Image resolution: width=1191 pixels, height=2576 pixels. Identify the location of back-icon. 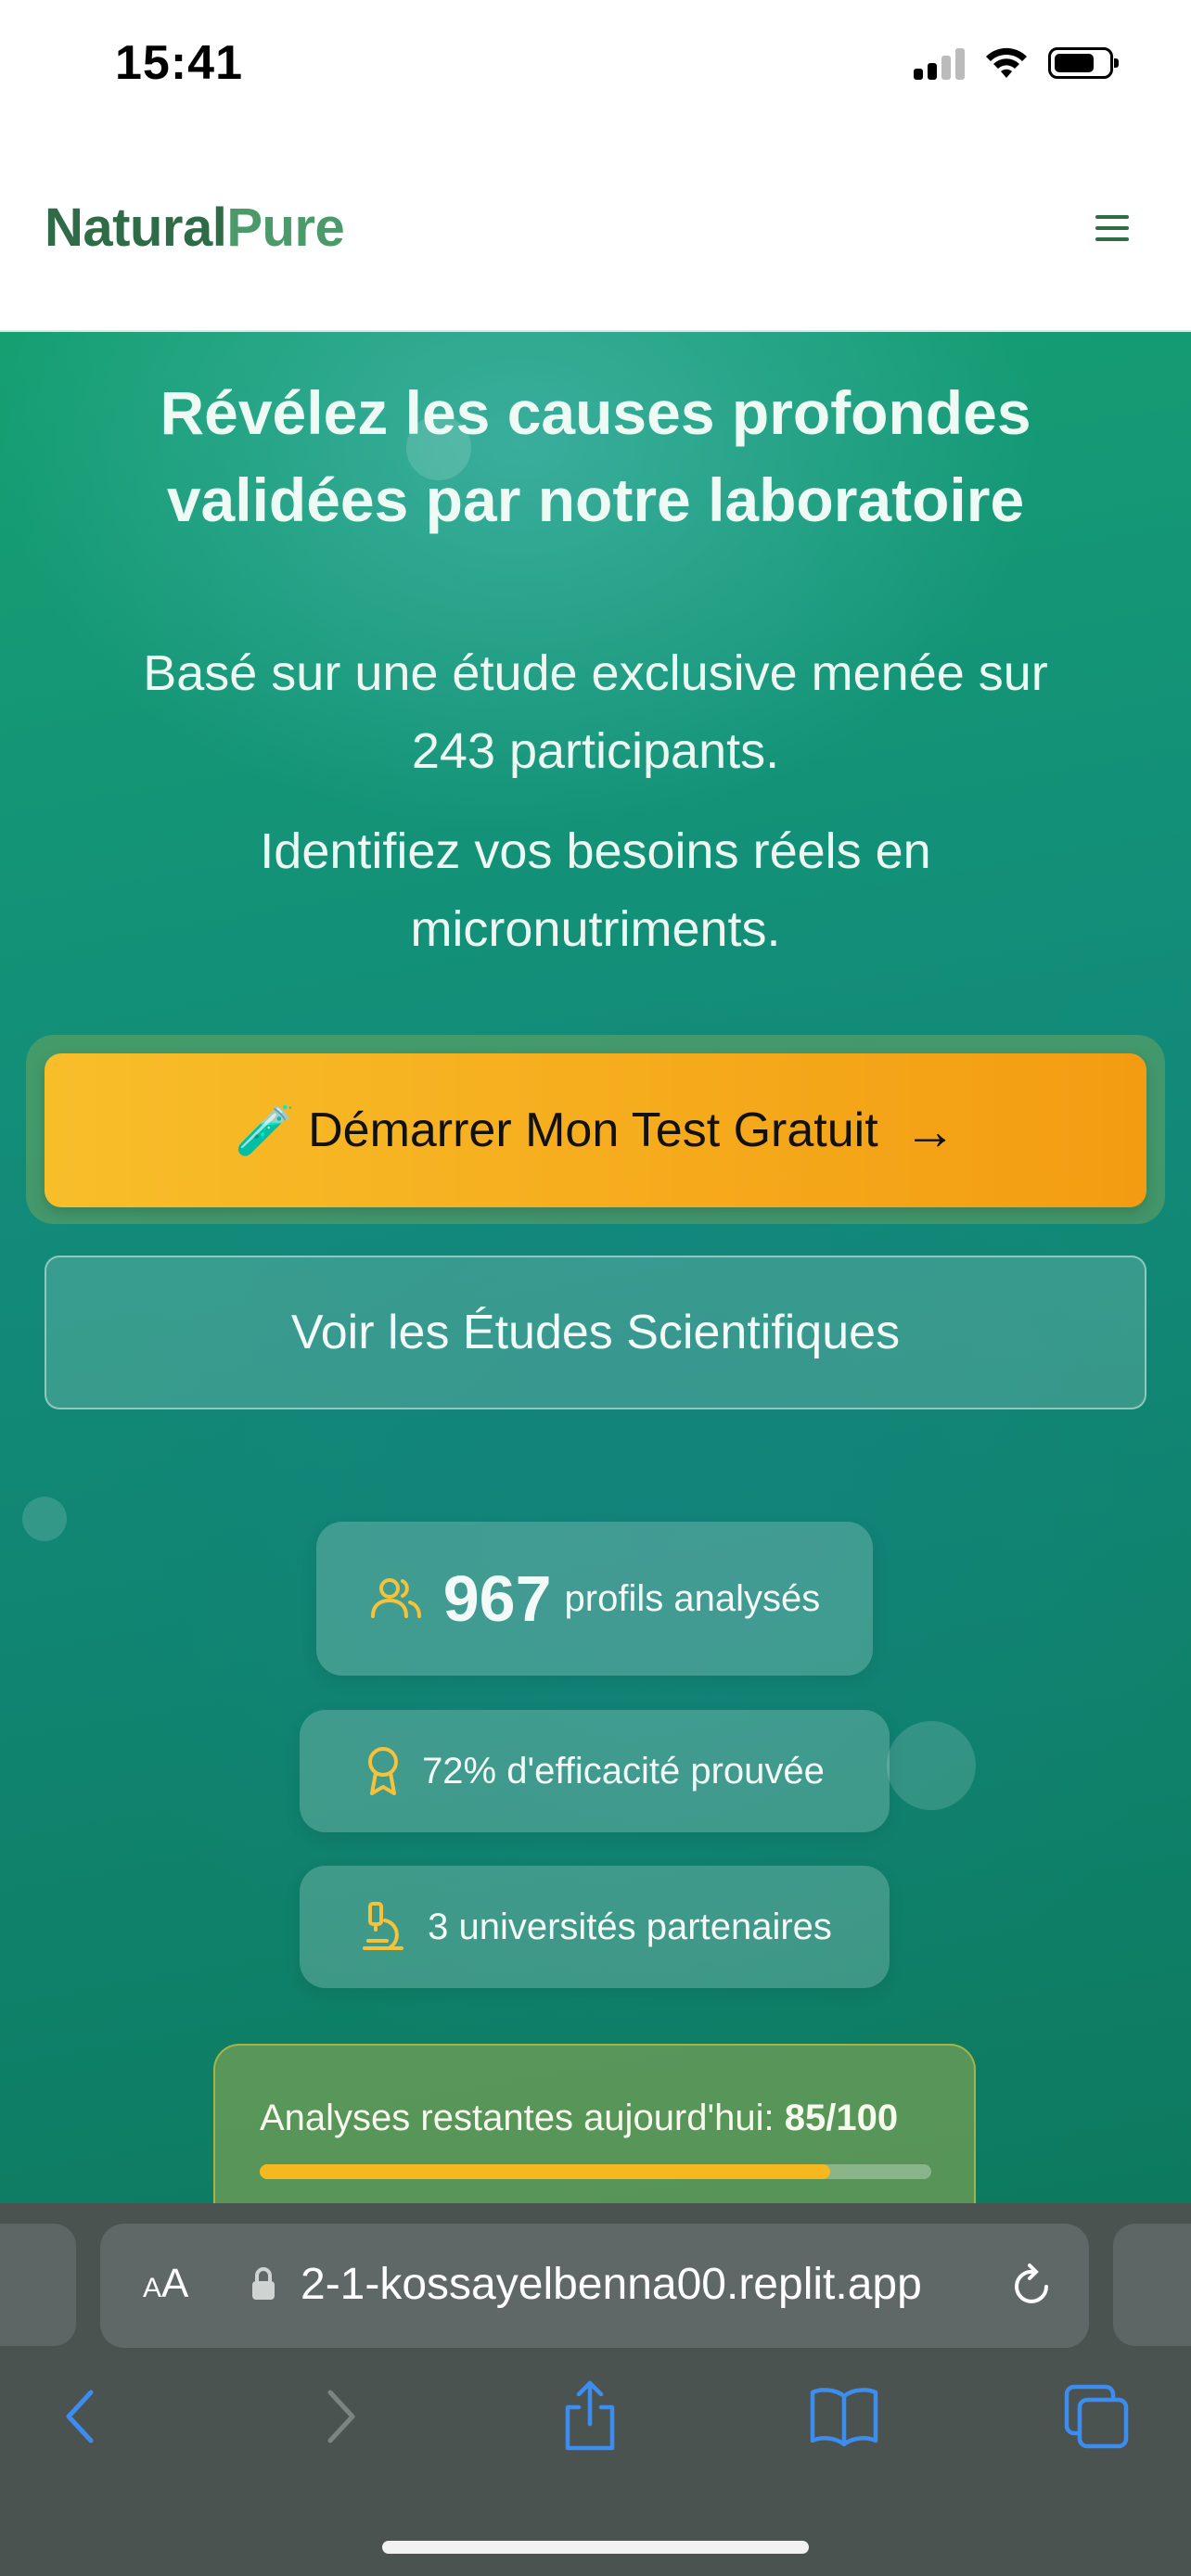
(82, 2417).